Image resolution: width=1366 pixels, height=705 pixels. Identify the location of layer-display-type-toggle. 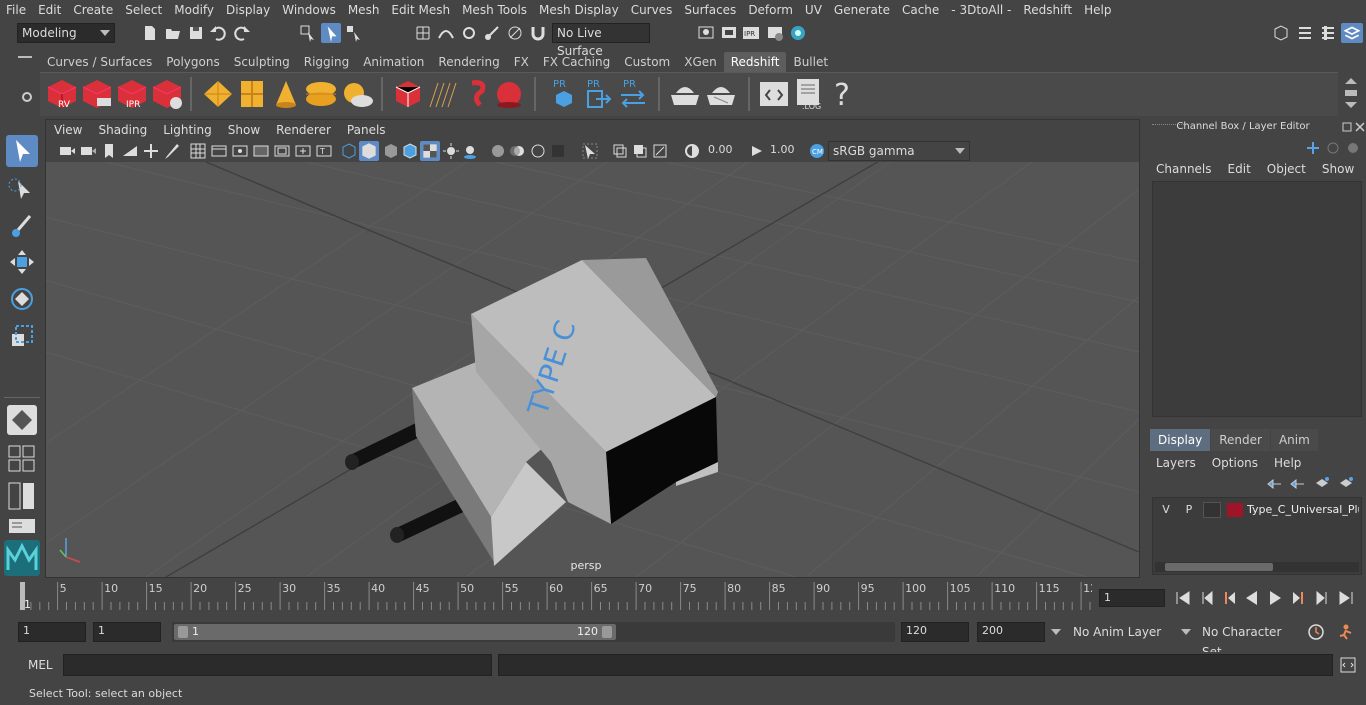
(1212, 510).